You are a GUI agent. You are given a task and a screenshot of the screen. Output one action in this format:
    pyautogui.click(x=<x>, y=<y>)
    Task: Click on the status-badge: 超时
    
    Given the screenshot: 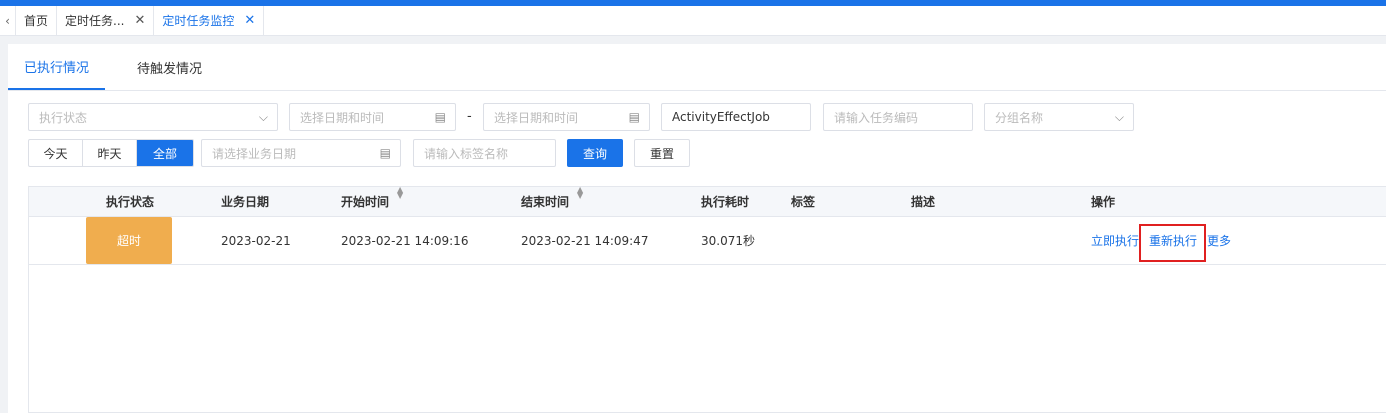 What is the action you would take?
    pyautogui.click(x=129, y=240)
    